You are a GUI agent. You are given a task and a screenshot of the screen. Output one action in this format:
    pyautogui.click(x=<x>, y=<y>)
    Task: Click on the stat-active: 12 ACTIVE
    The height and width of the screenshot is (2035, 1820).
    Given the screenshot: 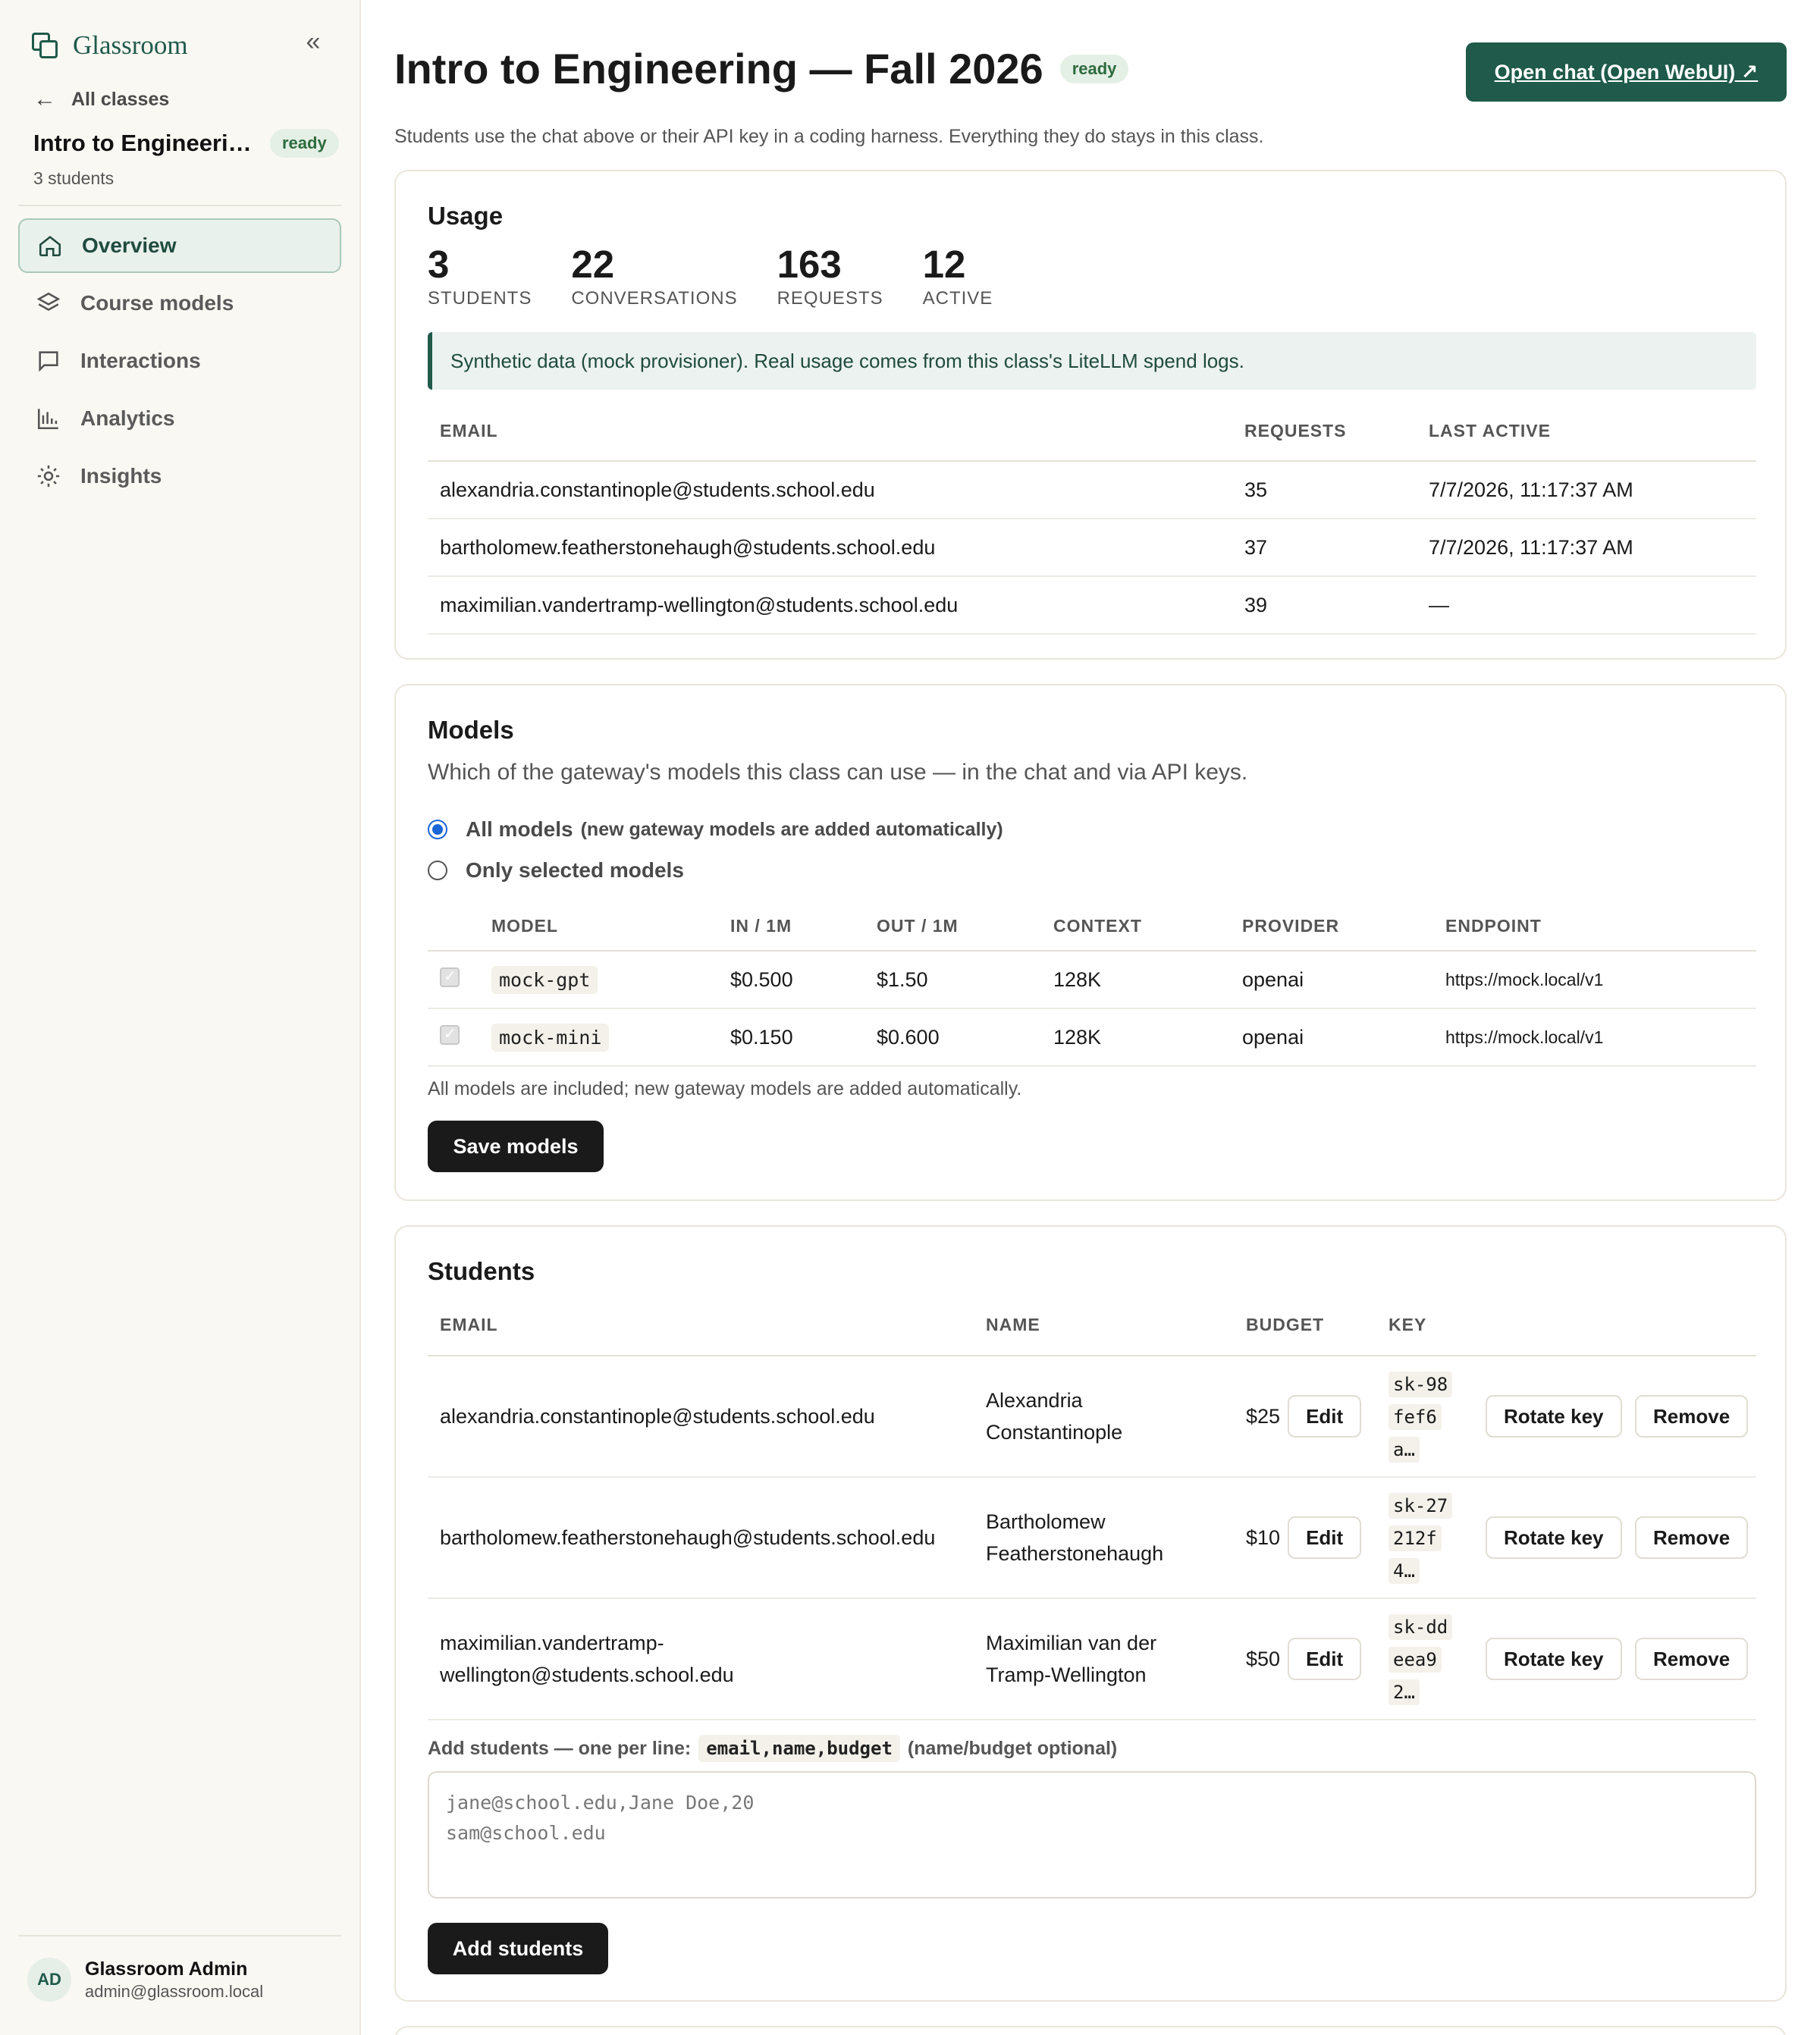 What is the action you would take?
    pyautogui.click(x=958, y=276)
    